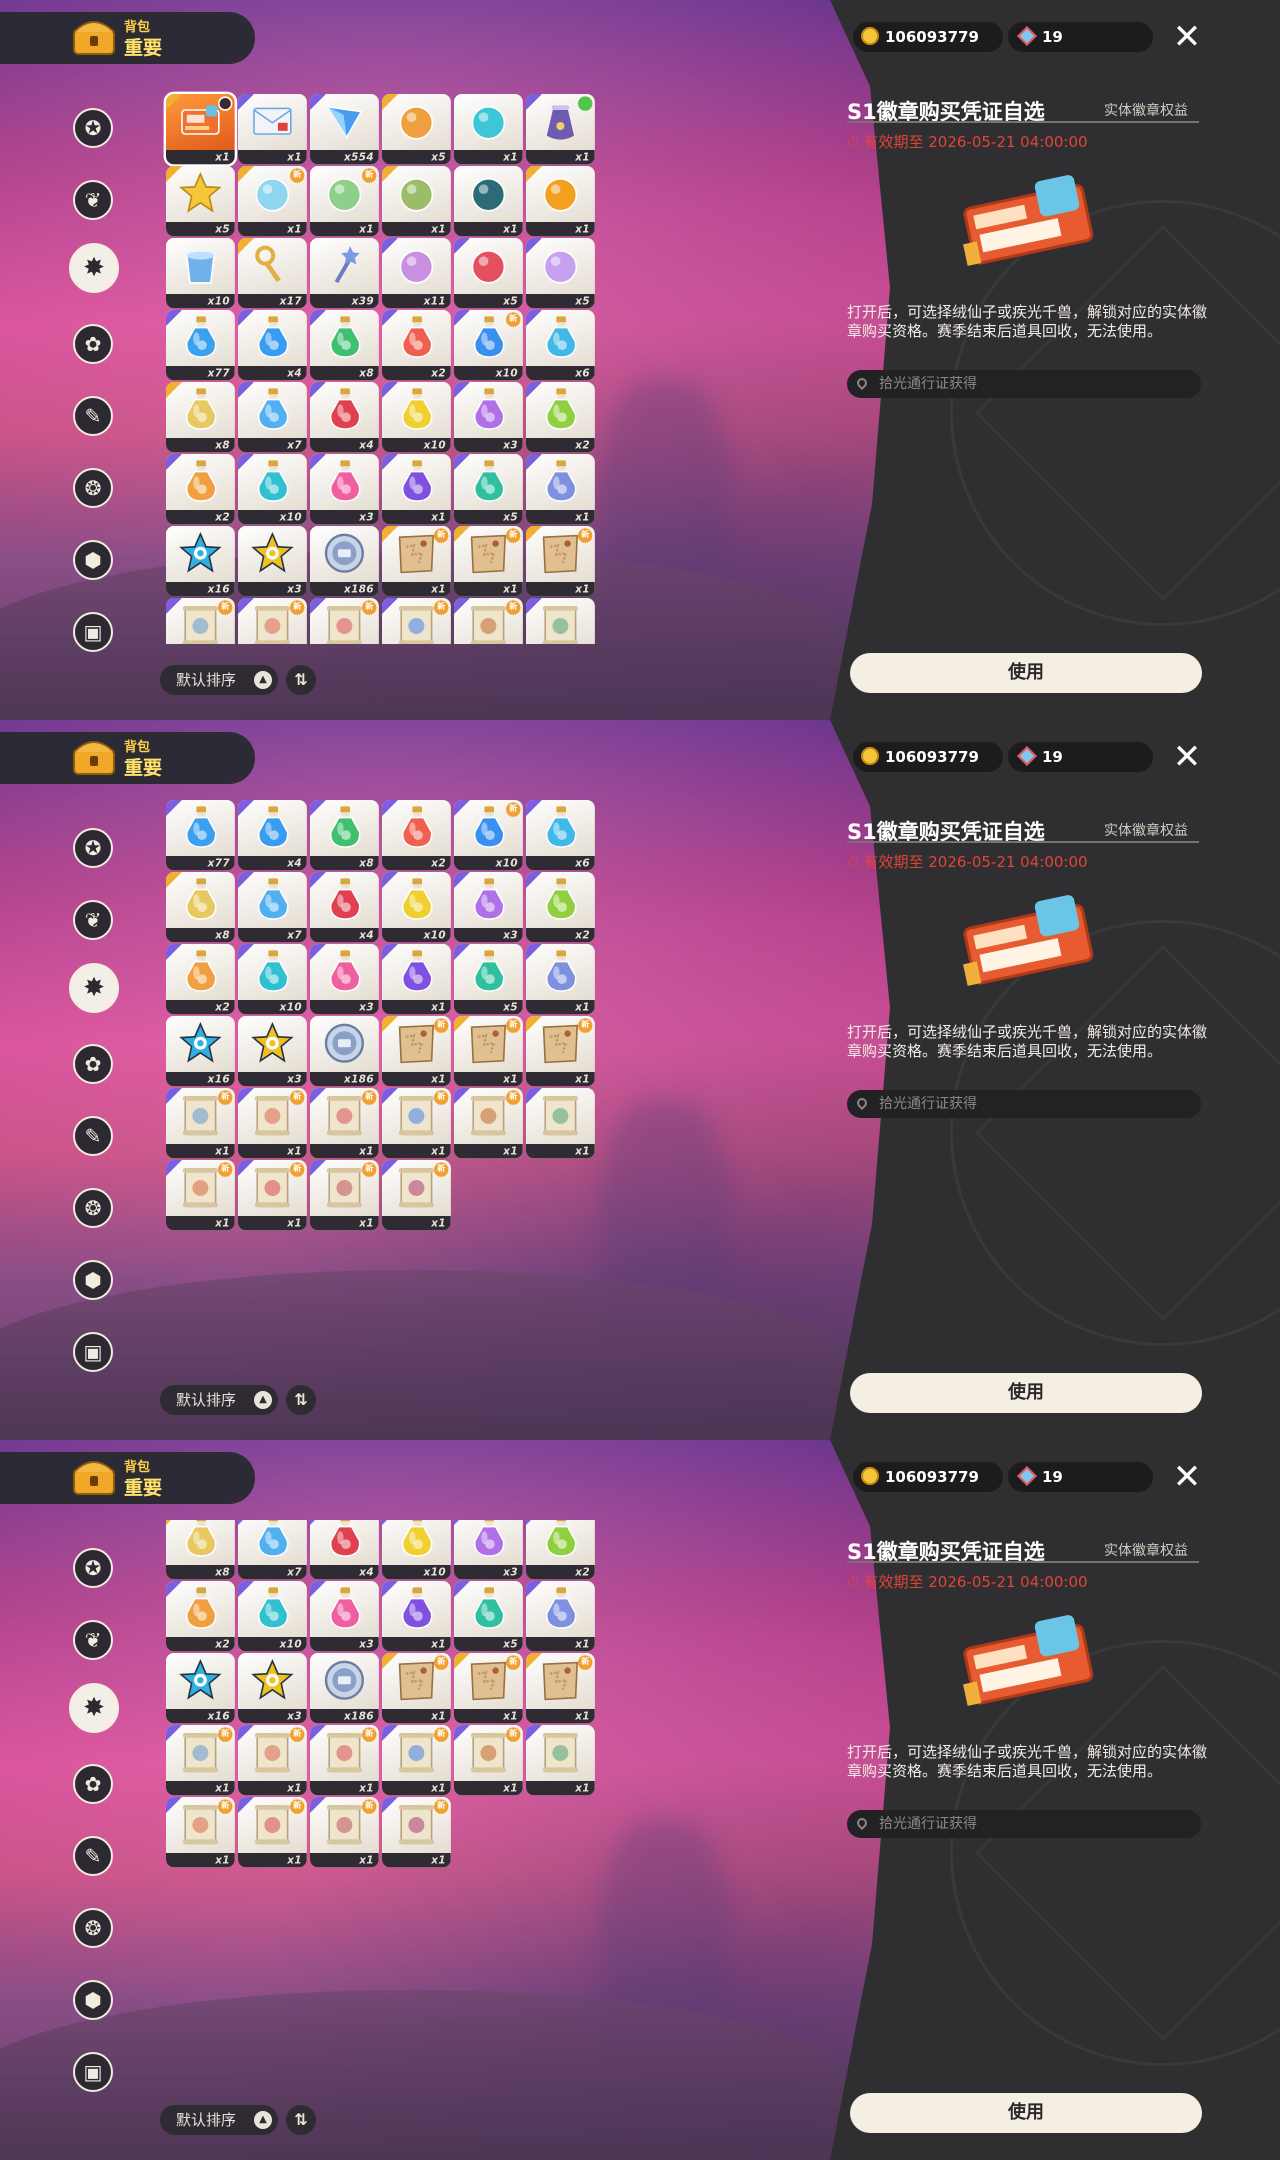  I want to click on chest-icon: ▣, so click(93, 632).